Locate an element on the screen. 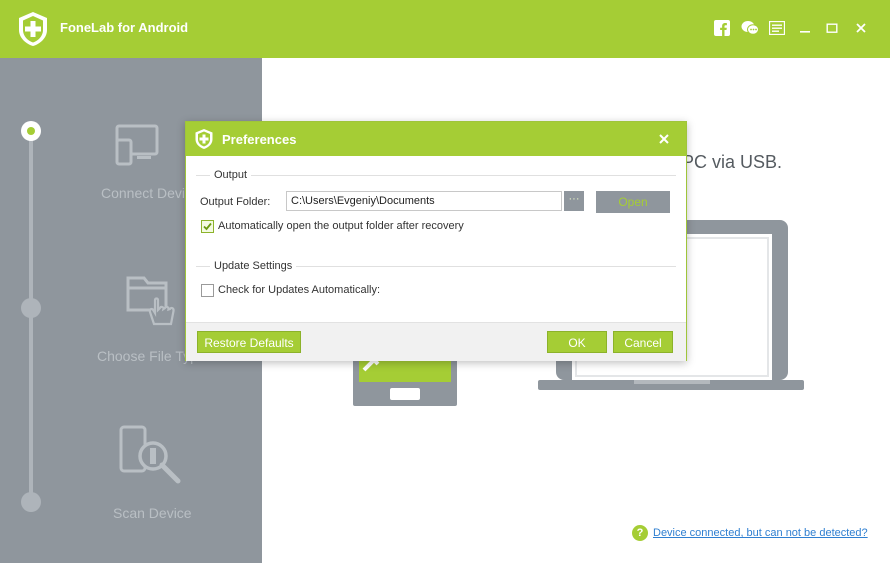 Image resolution: width=890 pixels, height=563 pixels. check-updates-checkbox is located at coordinates (207, 290).